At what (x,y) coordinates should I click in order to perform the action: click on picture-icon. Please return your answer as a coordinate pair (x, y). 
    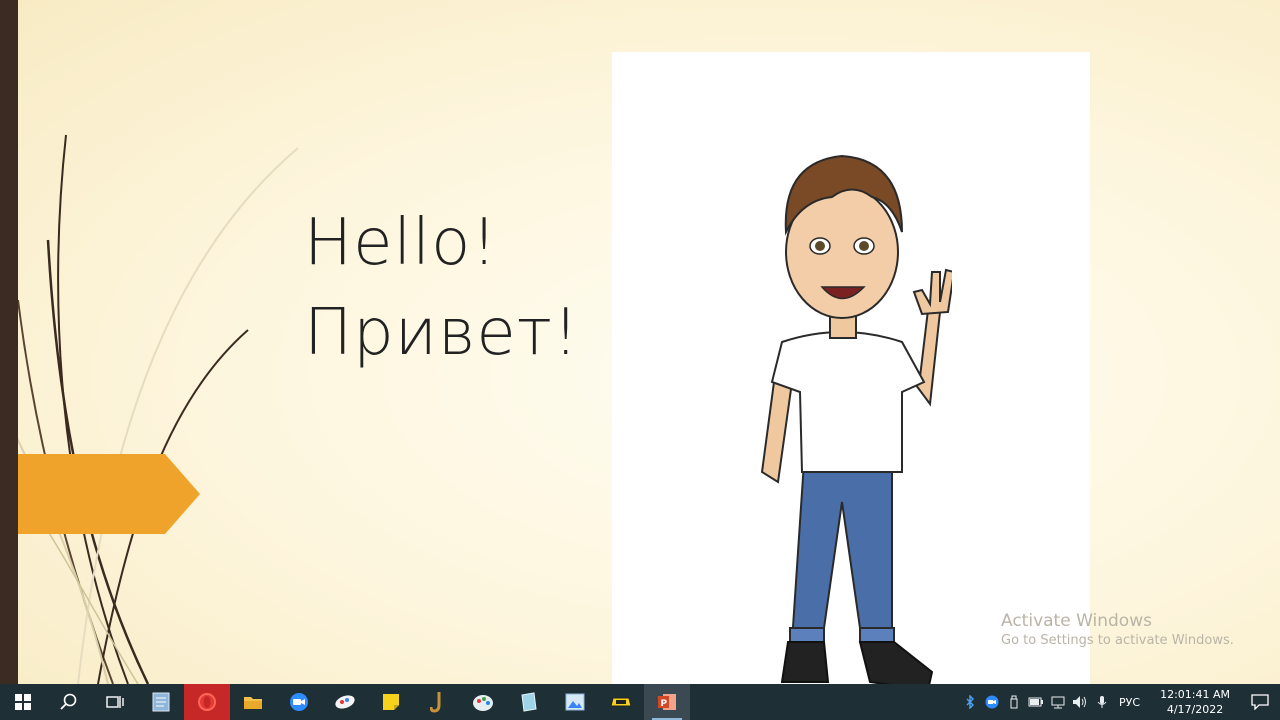
    Looking at the image, I should click on (575, 702).